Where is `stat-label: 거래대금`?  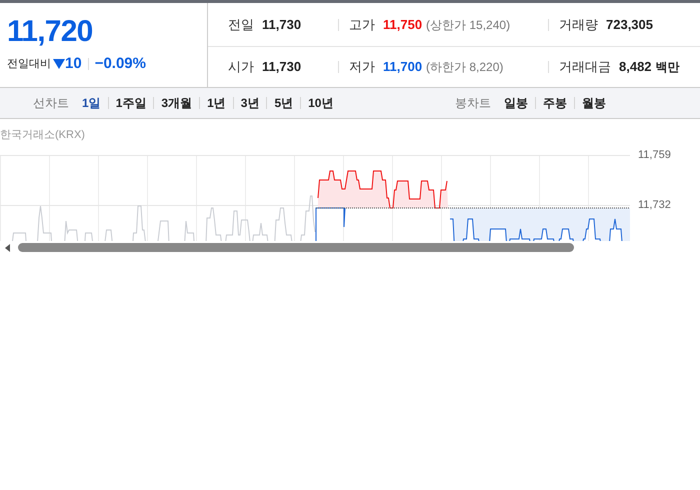 stat-label: 거래대금 is located at coordinates (585, 67).